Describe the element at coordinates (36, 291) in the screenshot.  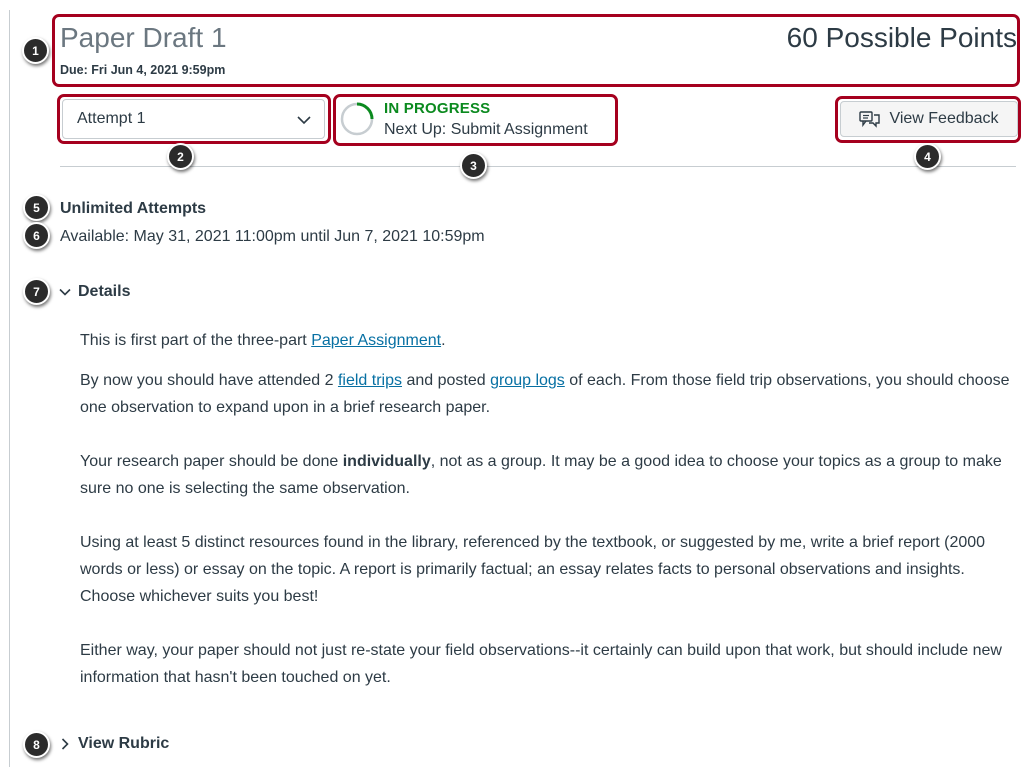
I see `callout-badge: 7` at that location.